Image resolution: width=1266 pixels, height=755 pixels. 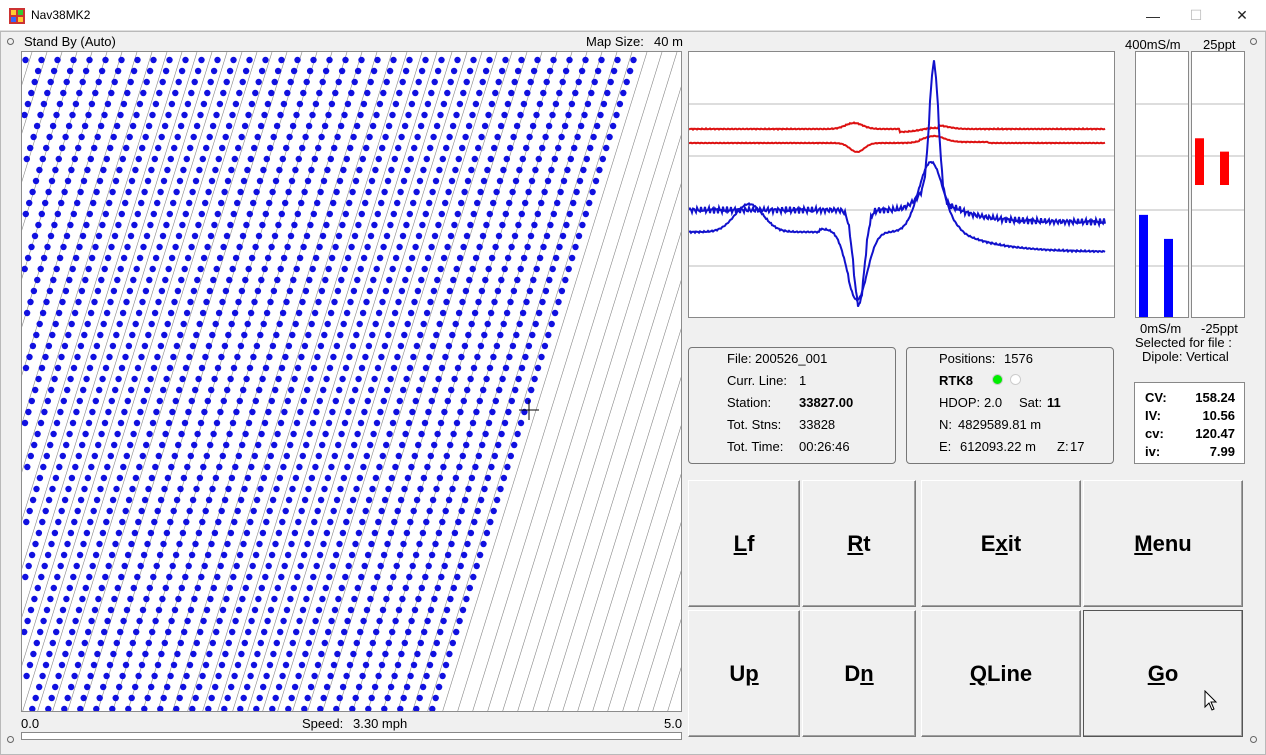 What do you see at coordinates (1153, 15) in the screenshot?
I see `minimize-button: —` at bounding box center [1153, 15].